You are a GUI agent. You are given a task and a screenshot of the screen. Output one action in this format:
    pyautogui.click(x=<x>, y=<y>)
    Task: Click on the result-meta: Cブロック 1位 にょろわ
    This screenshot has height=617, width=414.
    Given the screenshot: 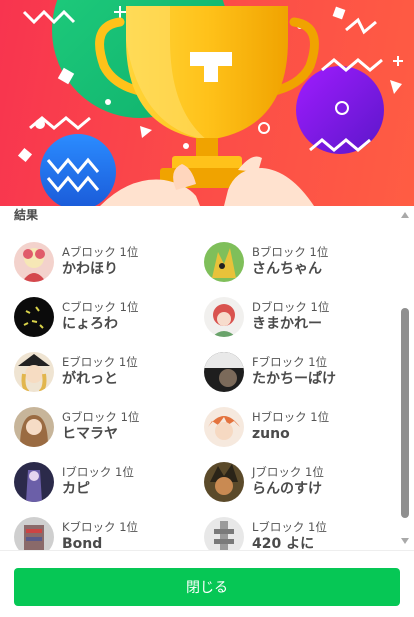 What is the action you would take?
    pyautogui.click(x=100, y=317)
    